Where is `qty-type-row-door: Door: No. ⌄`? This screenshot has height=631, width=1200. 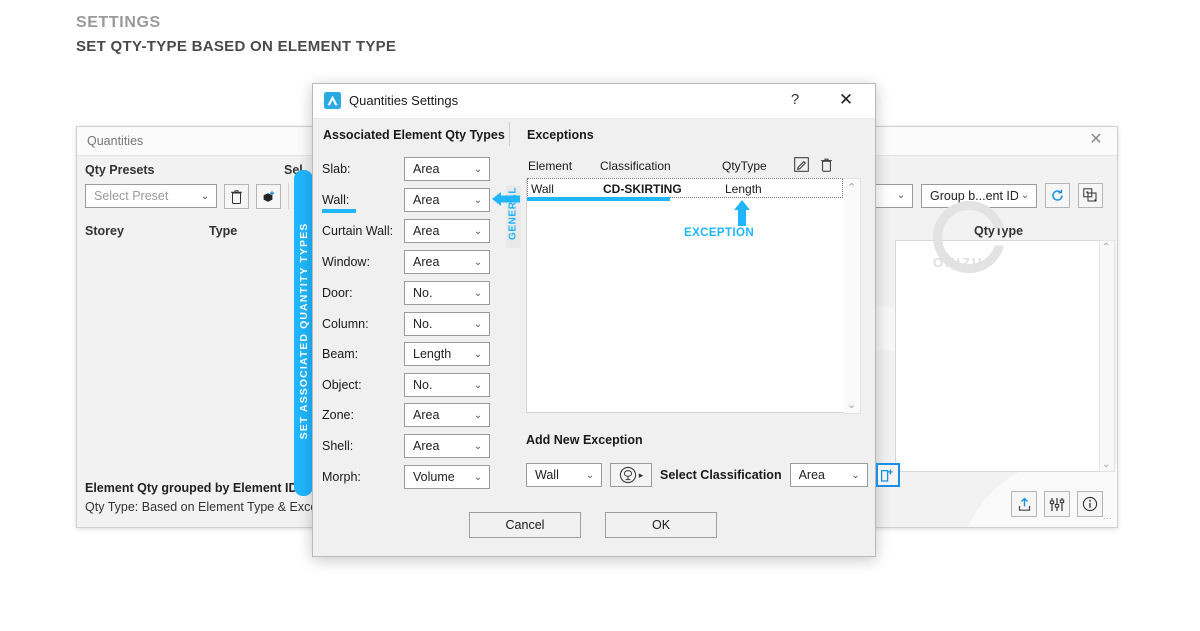
qty-type-row-door: Door: No. ⌄ is located at coordinates (406, 293).